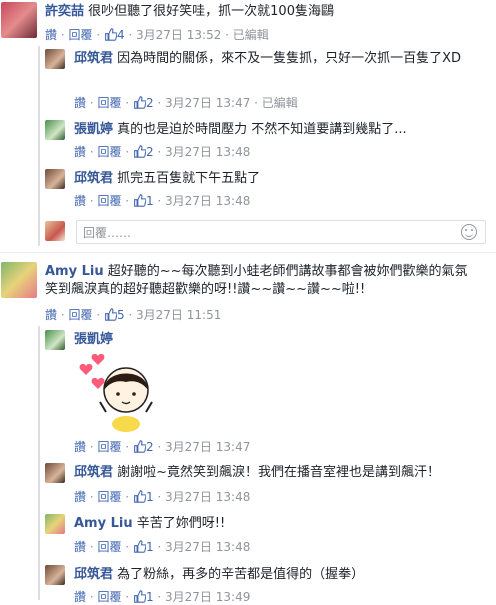  What do you see at coordinates (211, 11) in the screenshot?
I see `comment-text: 很吵但聽了很好笑哇，抓一次就100隻海鷗` at bounding box center [211, 11].